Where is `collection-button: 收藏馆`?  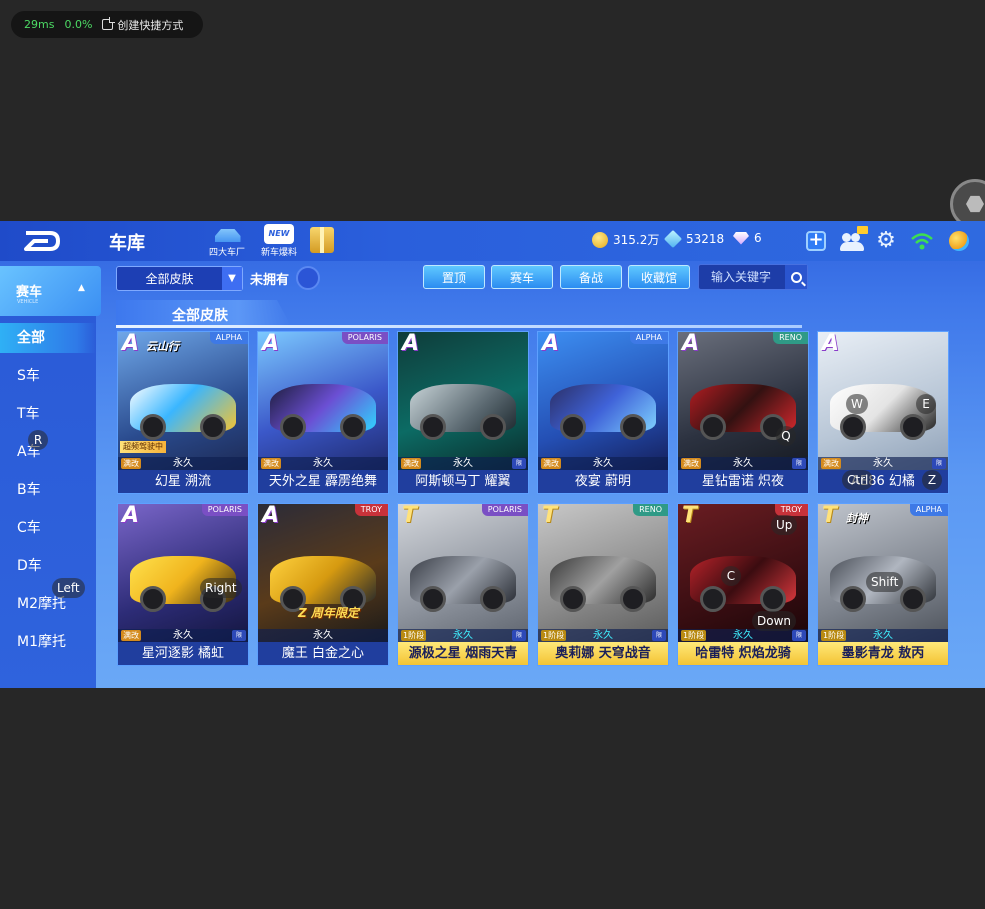
collection-button: 收藏馆 is located at coordinates (659, 277).